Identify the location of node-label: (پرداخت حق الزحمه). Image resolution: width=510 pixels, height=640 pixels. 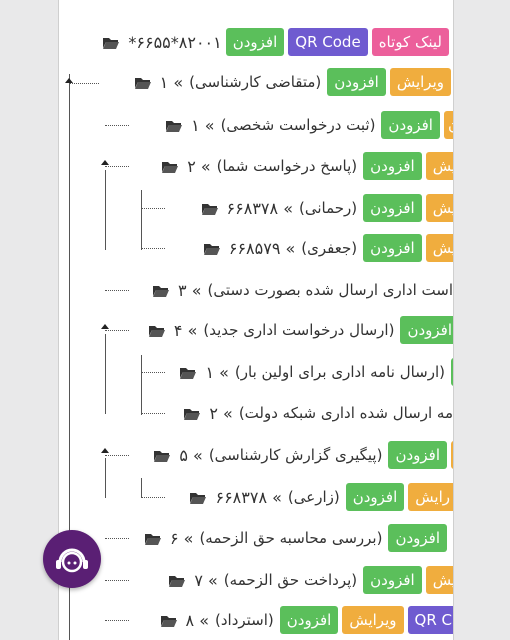
(290, 580).